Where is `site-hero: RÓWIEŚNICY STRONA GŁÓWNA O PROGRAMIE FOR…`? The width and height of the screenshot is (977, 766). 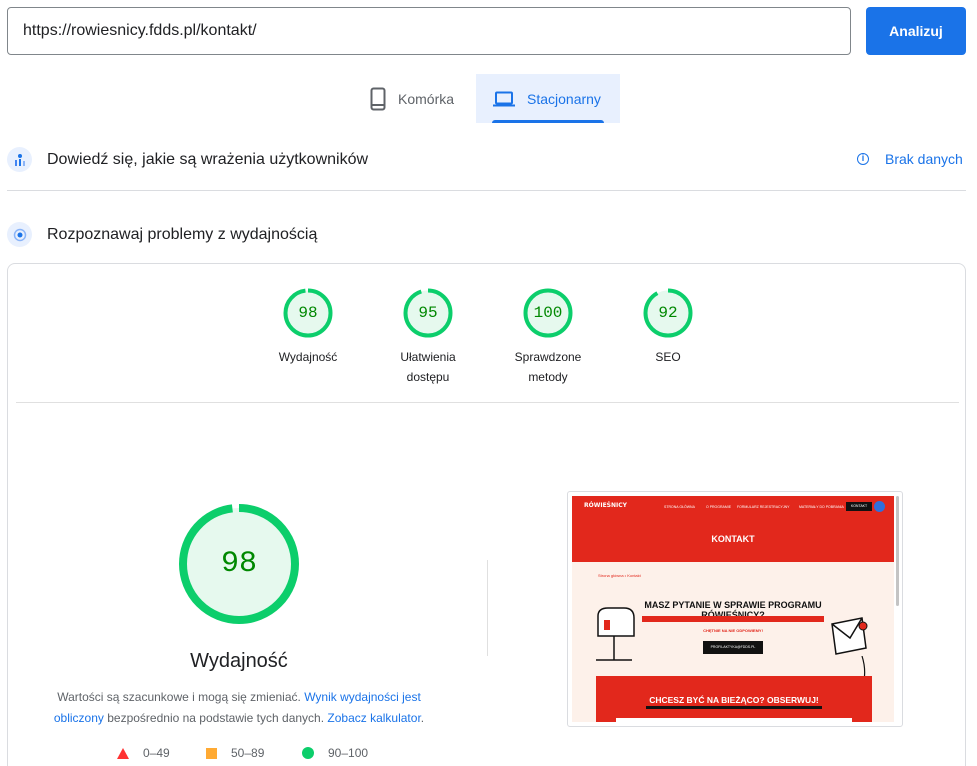 site-hero: RÓWIEŚNICY STRONA GŁÓWNA O PROGRAMIE FOR… is located at coordinates (733, 529).